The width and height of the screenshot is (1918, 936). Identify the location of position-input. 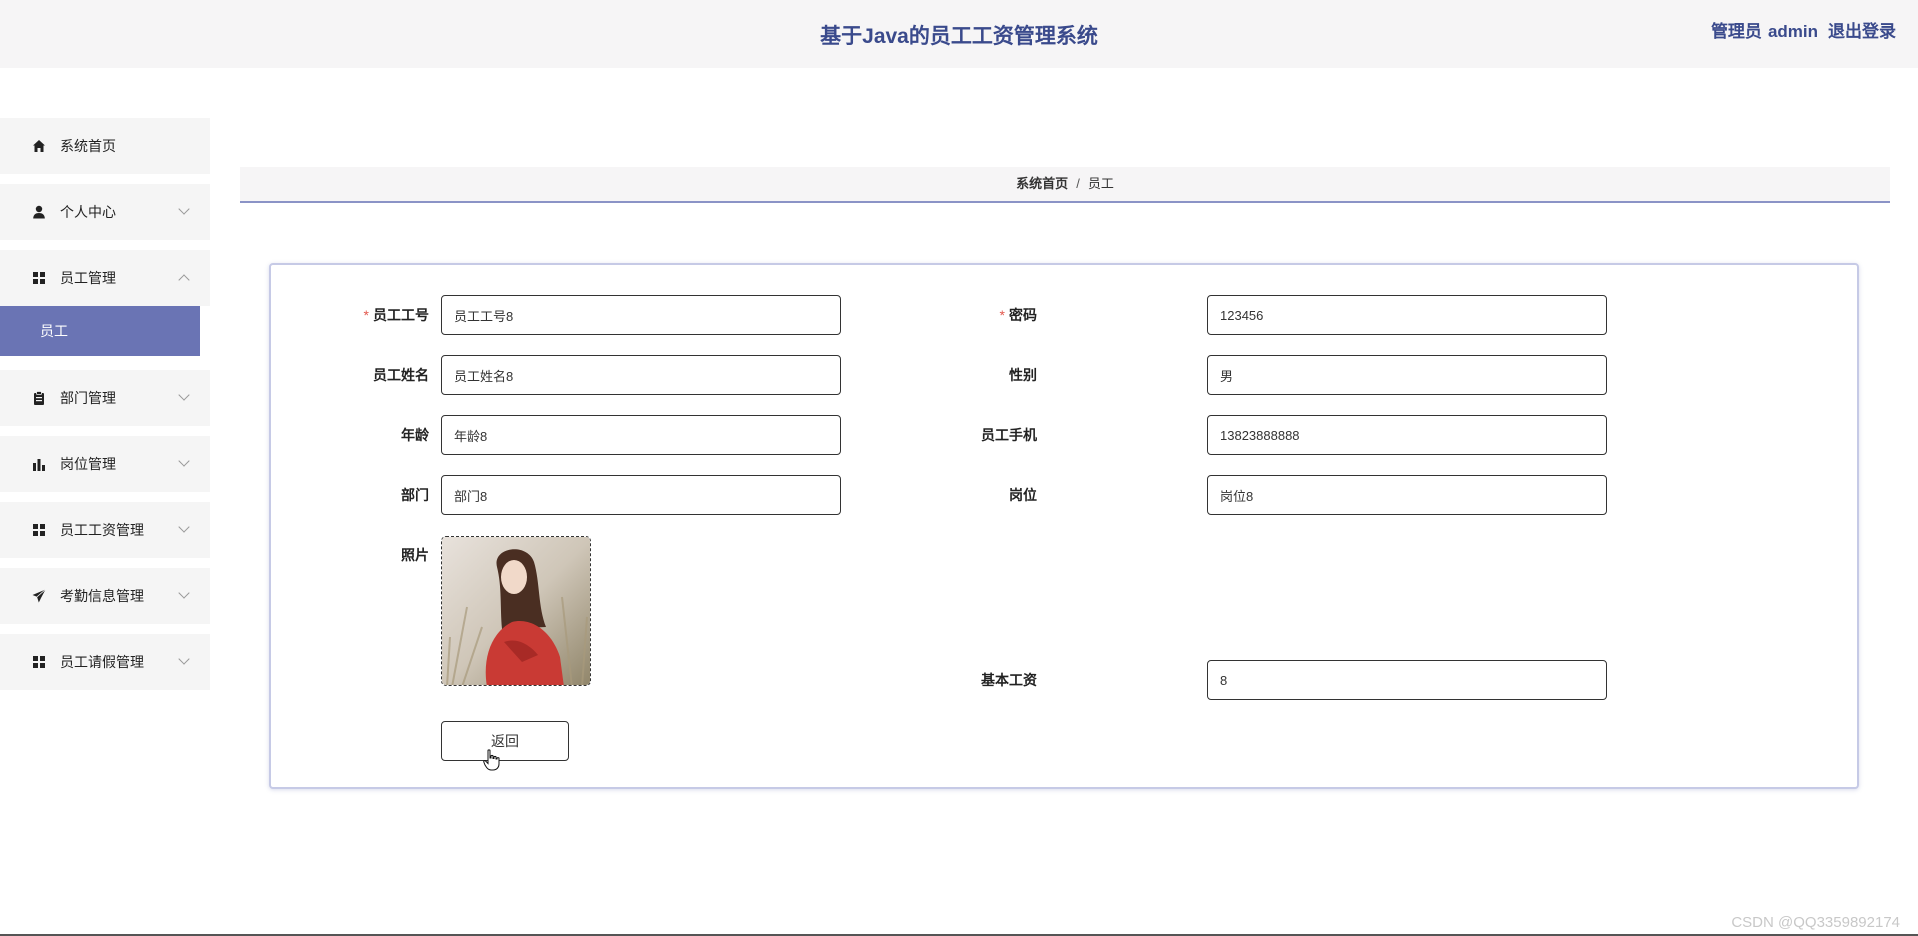
(1407, 495).